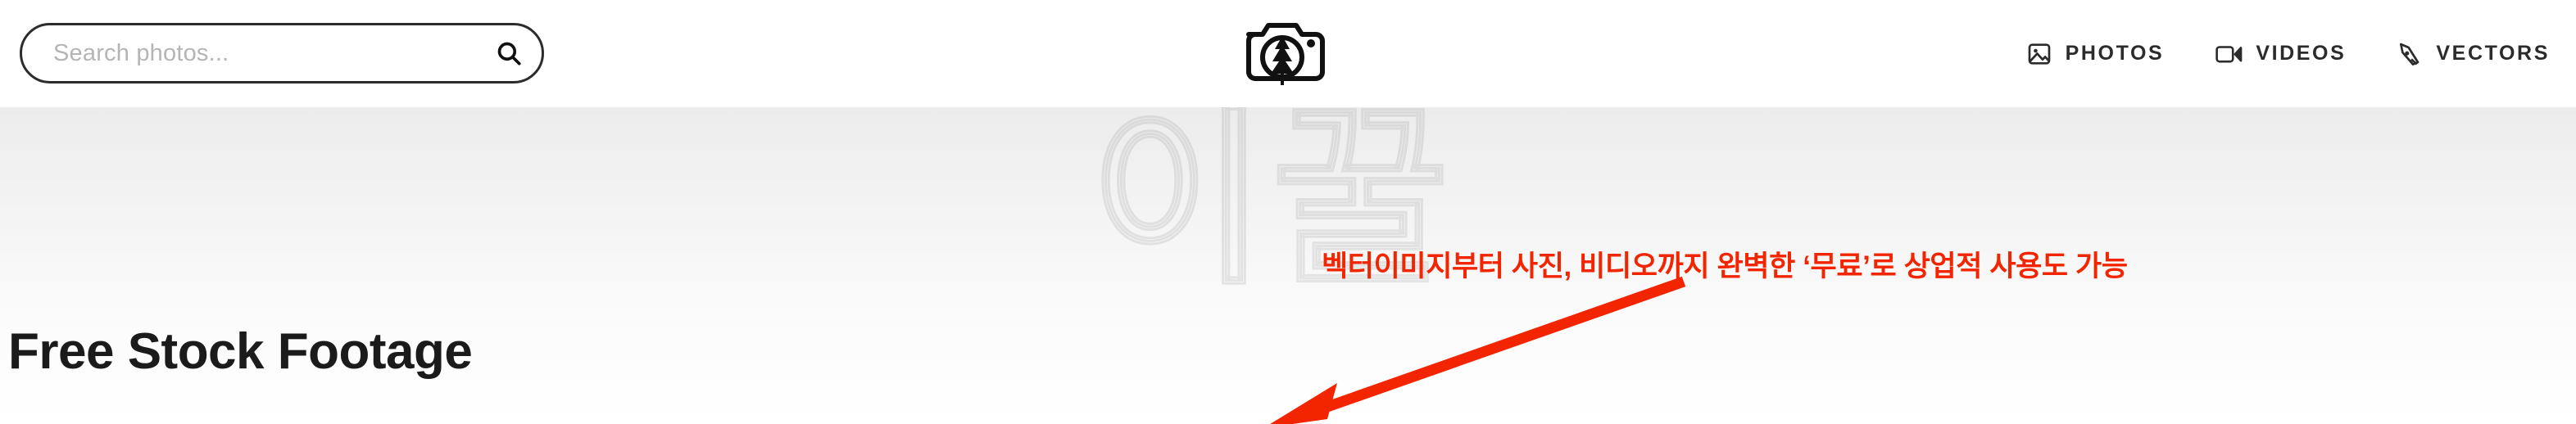 Image resolution: width=2576 pixels, height=424 pixels. I want to click on annotation-arrow-icon, so click(1478, 350).